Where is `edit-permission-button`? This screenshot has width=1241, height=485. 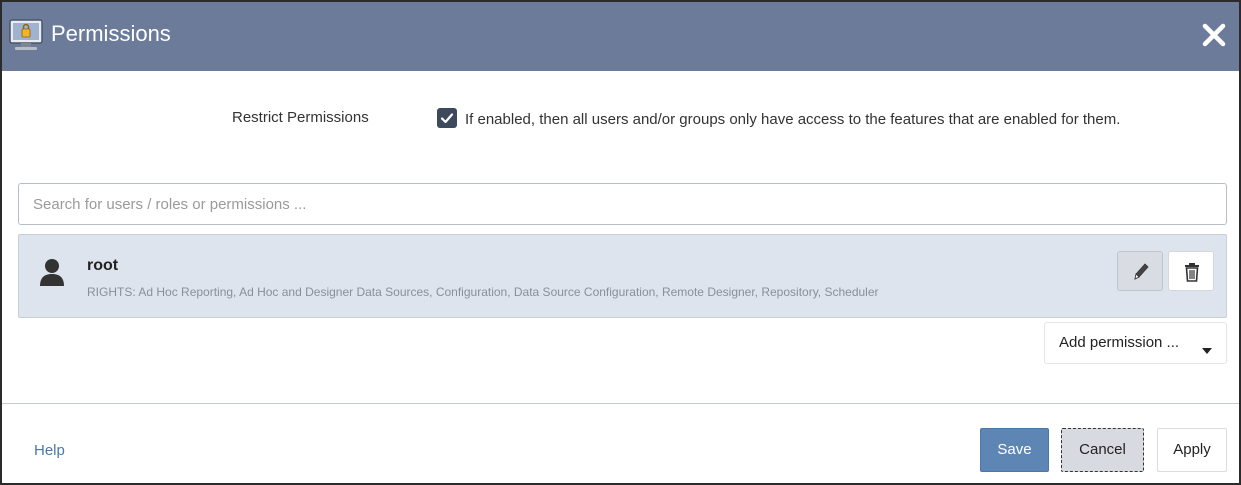
edit-permission-button is located at coordinates (1140, 271).